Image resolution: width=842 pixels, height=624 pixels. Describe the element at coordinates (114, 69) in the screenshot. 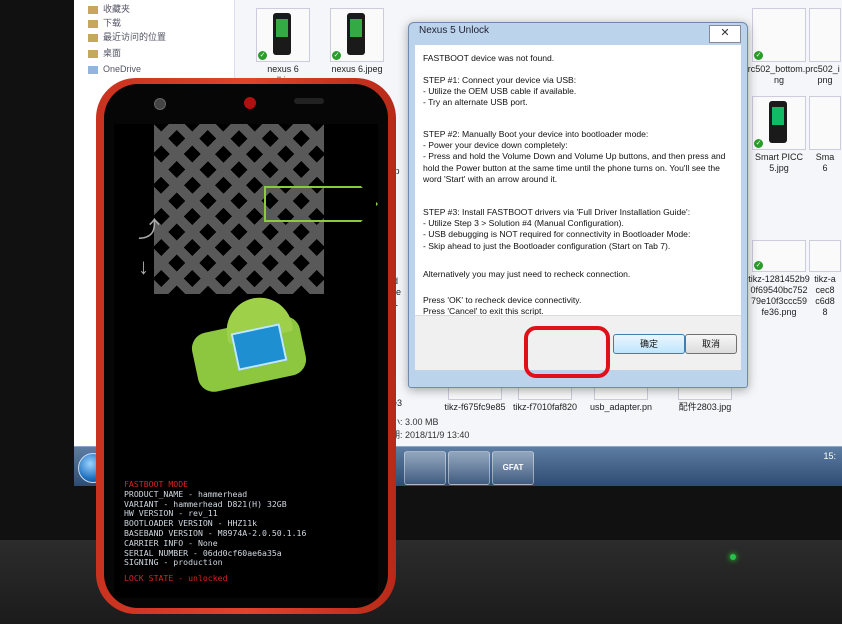

I see `nav-item-onedrive: OneDrive` at that location.